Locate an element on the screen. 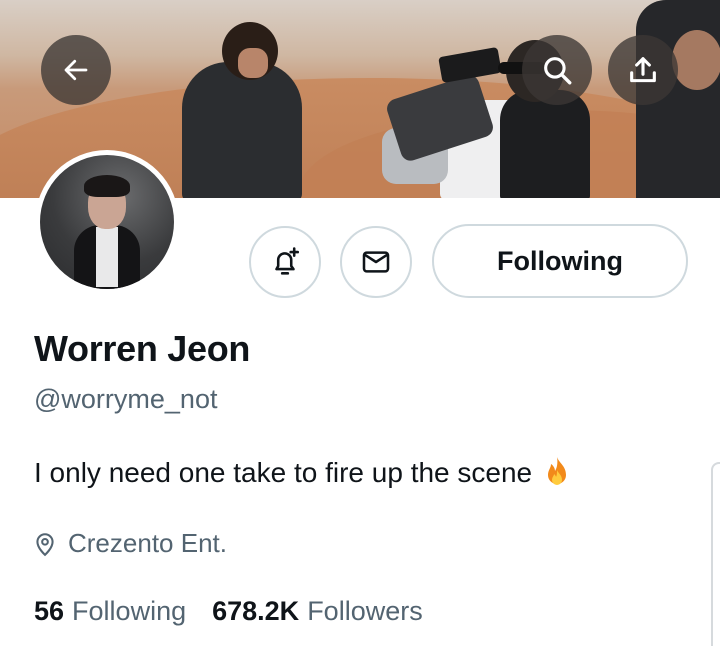 Image resolution: width=720 pixels, height=669 pixels. profile-stats: 56 Following 678.2K Followers is located at coordinates (241, 611).